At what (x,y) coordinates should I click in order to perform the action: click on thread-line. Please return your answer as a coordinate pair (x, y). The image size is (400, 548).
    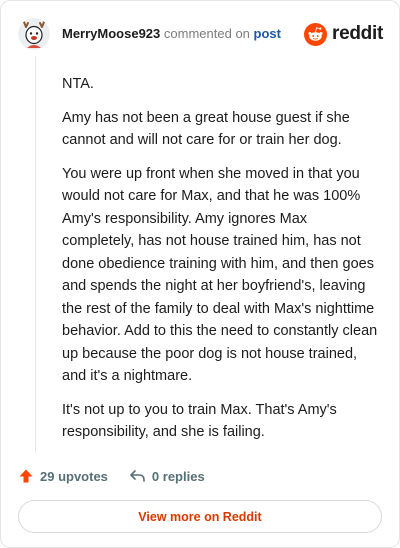
    Looking at the image, I should click on (35, 254).